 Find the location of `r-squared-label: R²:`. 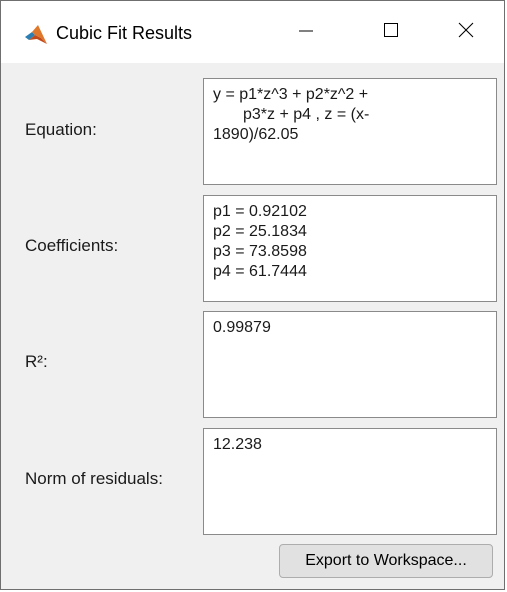

r-squared-label: R²: is located at coordinates (36, 361).